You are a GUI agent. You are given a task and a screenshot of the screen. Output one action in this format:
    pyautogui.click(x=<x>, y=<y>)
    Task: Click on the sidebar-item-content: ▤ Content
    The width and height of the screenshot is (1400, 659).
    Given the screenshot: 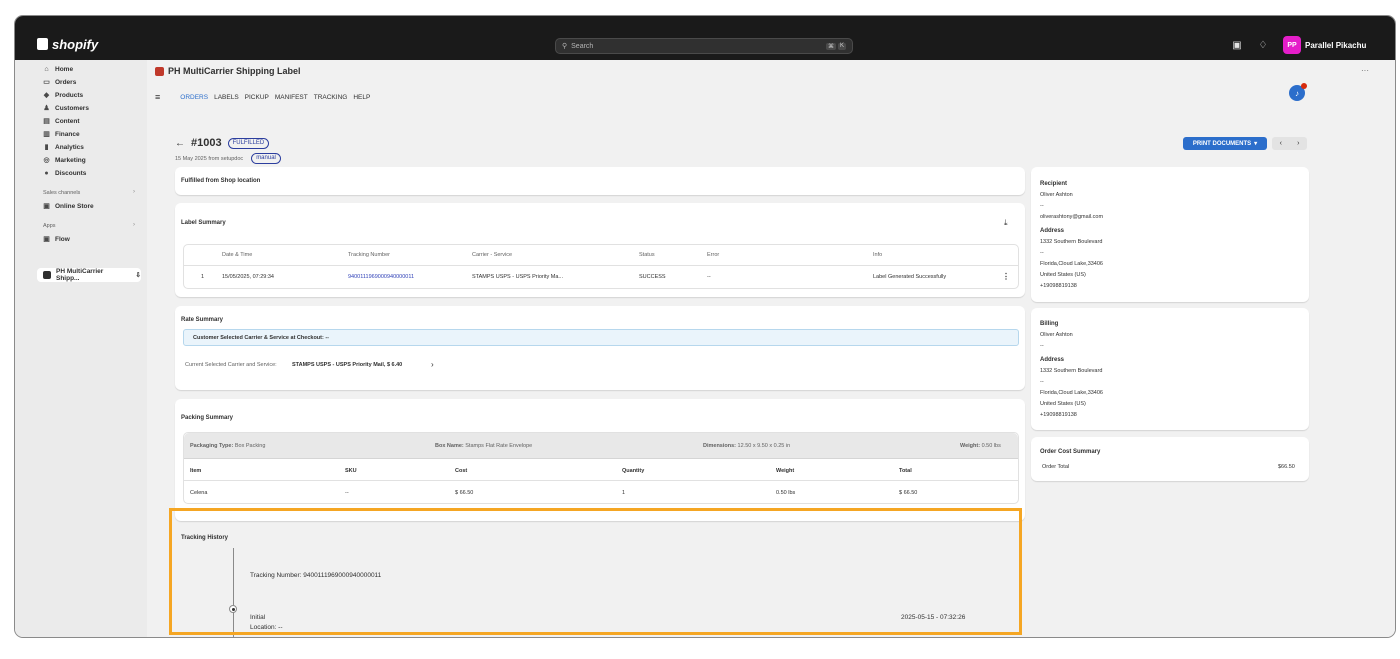 What is the action you would take?
    pyautogui.click(x=61, y=121)
    